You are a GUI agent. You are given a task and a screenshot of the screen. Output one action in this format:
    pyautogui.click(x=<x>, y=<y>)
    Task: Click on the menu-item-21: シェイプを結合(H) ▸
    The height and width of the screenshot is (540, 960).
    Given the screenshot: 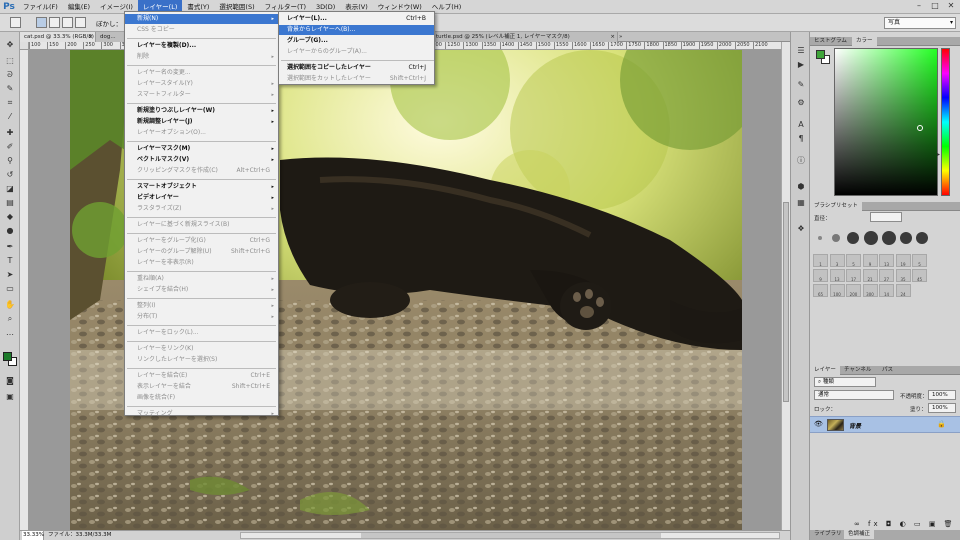 What is the action you would take?
    pyautogui.click(x=201, y=290)
    